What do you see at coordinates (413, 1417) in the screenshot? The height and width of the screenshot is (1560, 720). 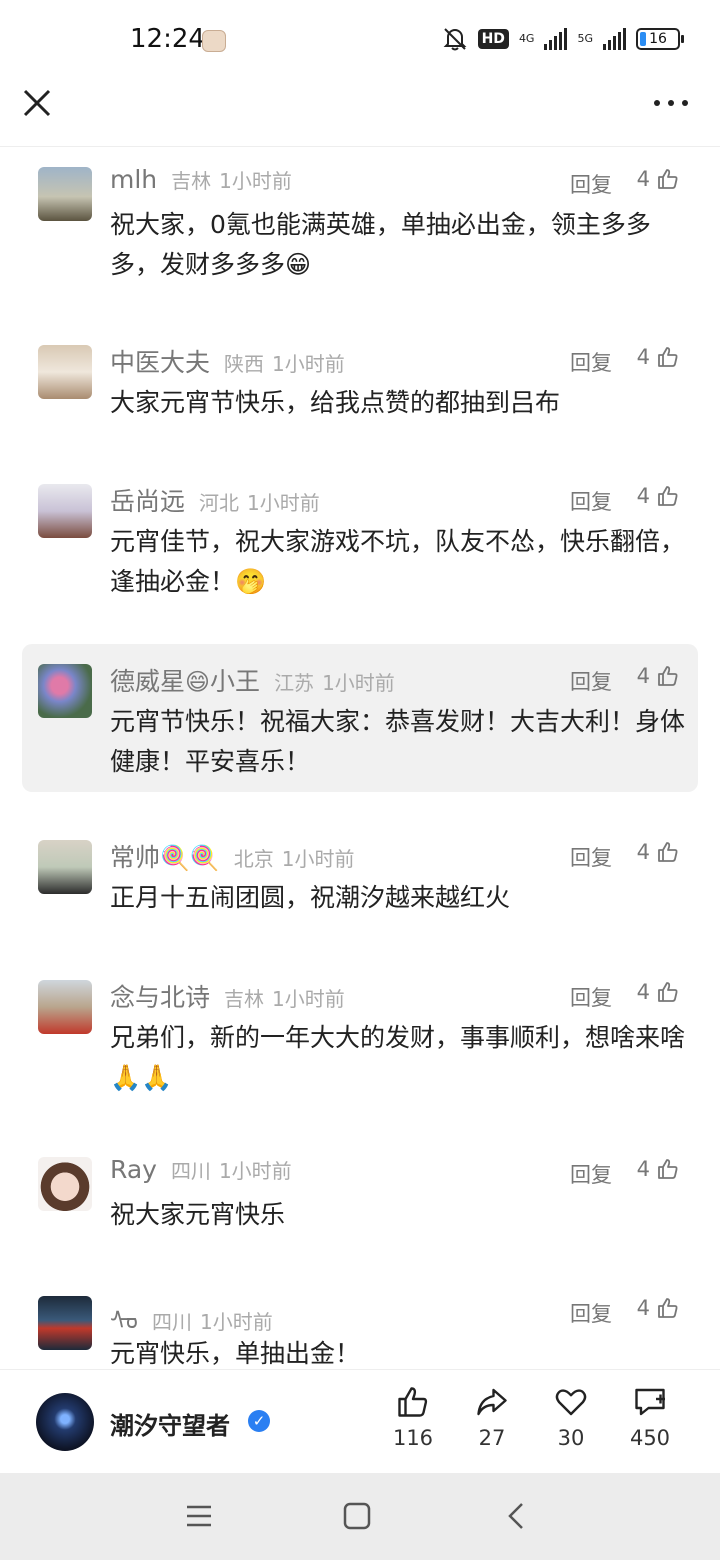 I see `like-action-button: 116` at bounding box center [413, 1417].